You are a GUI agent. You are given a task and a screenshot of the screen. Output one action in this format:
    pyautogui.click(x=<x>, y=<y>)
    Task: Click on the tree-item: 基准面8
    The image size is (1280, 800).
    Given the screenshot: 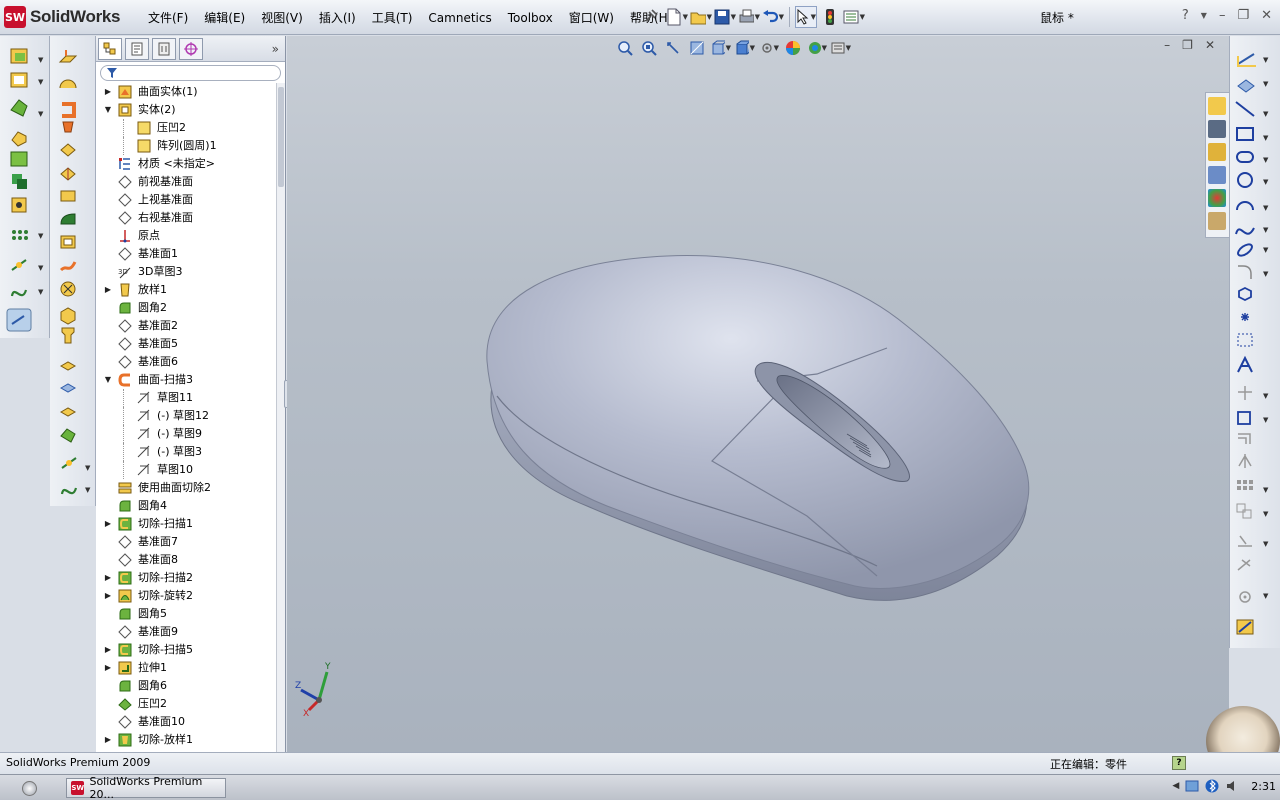 What is the action you would take?
    pyautogui.click(x=186, y=560)
    